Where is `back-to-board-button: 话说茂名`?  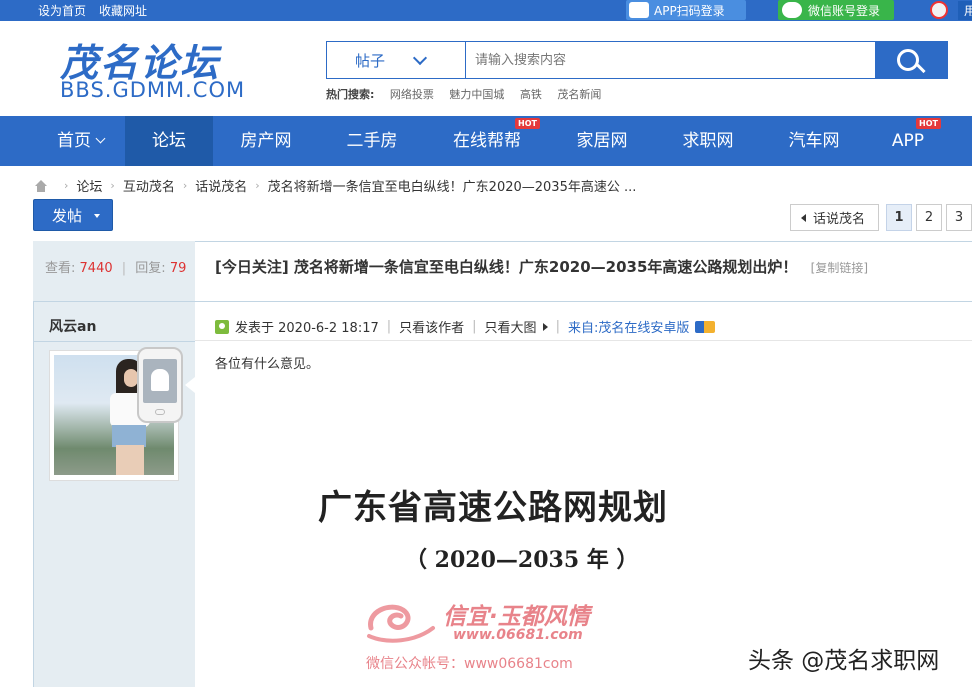
back-to-board-button: 话说茂名 is located at coordinates (834, 217).